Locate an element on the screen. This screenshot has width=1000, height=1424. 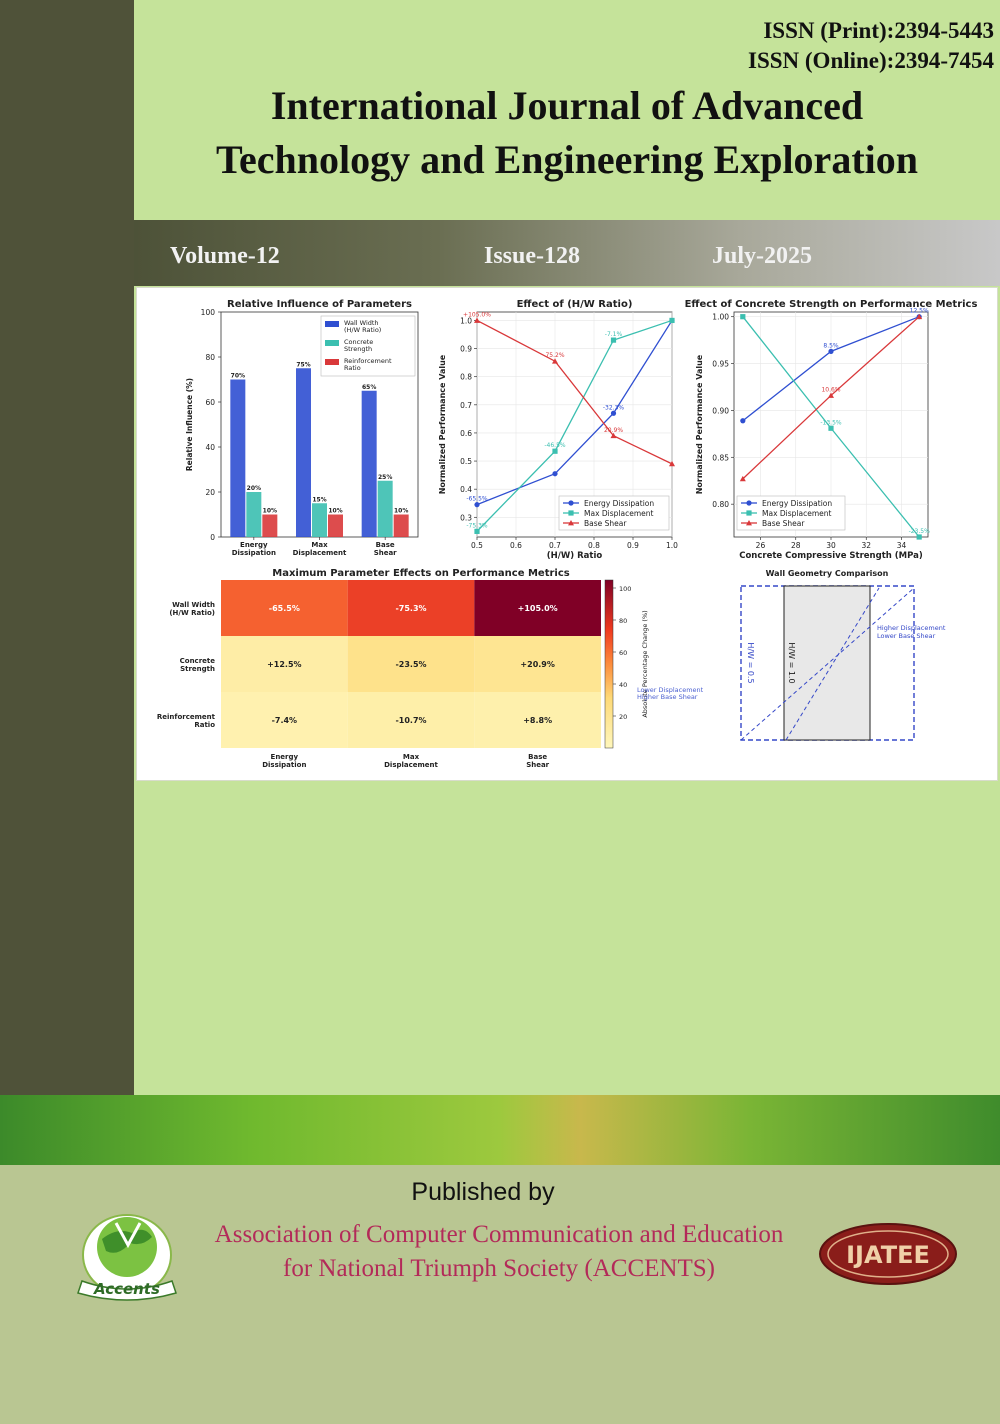
hw-chart-x-axis-label: (H/W) Ratio is located at coordinates (575, 556).